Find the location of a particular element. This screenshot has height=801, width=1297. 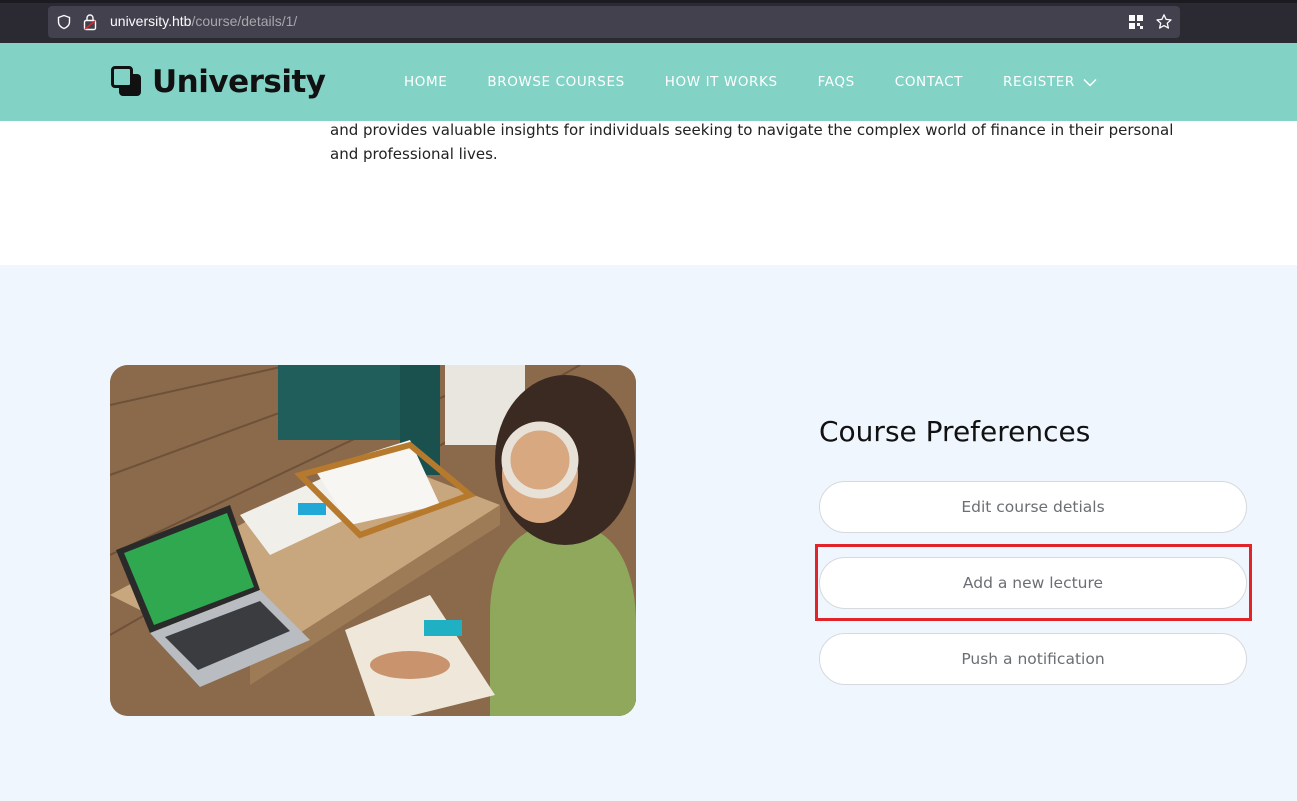

url-host: university.htb is located at coordinates (151, 21).